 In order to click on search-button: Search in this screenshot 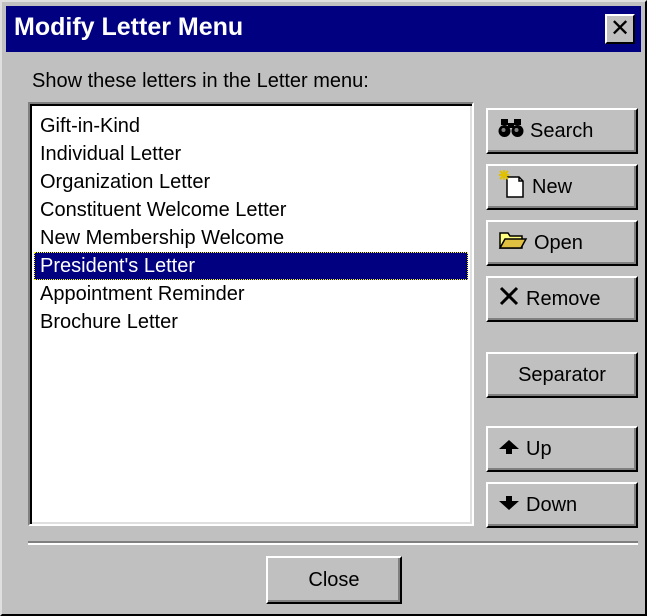, I will do `click(562, 131)`.